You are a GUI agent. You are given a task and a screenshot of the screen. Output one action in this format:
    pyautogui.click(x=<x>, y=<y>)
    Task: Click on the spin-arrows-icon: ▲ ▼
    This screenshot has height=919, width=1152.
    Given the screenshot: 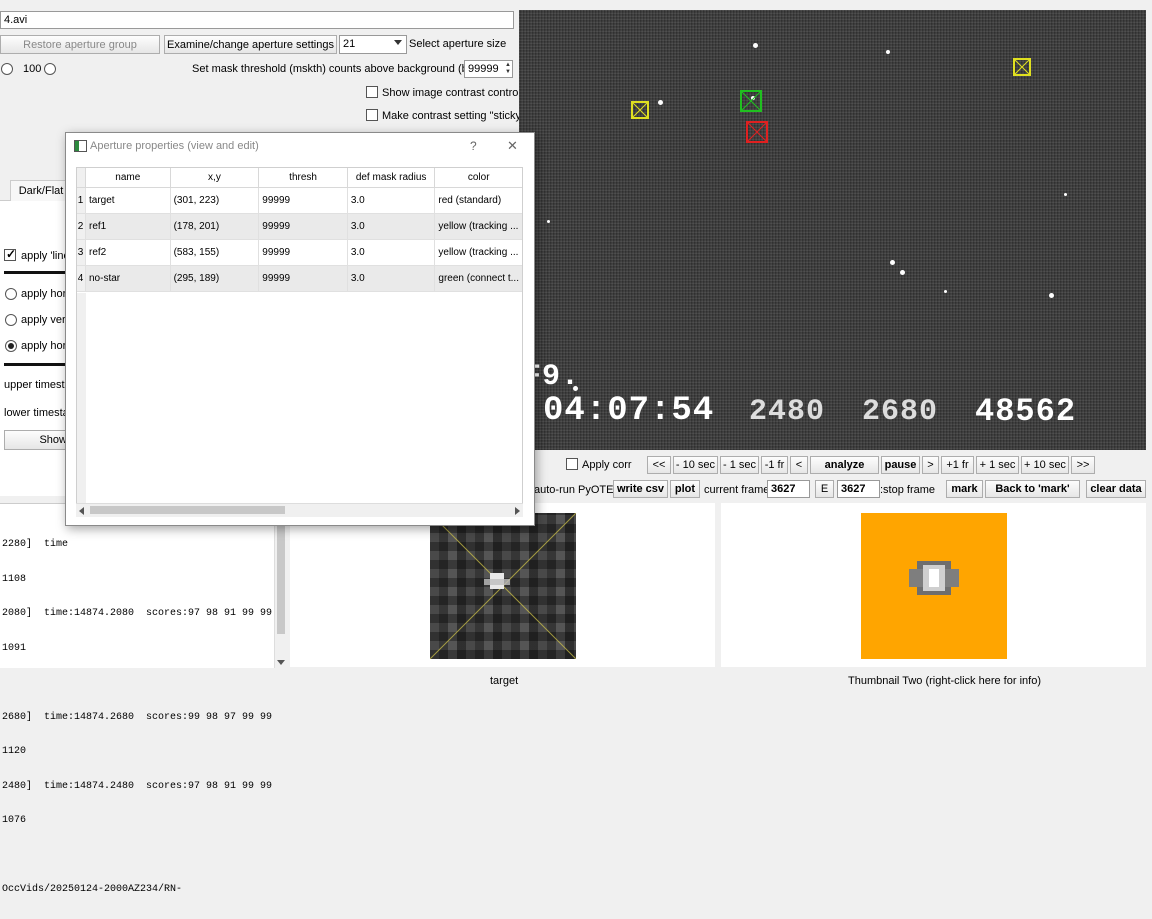 What is the action you would take?
    pyautogui.click(x=508, y=69)
    